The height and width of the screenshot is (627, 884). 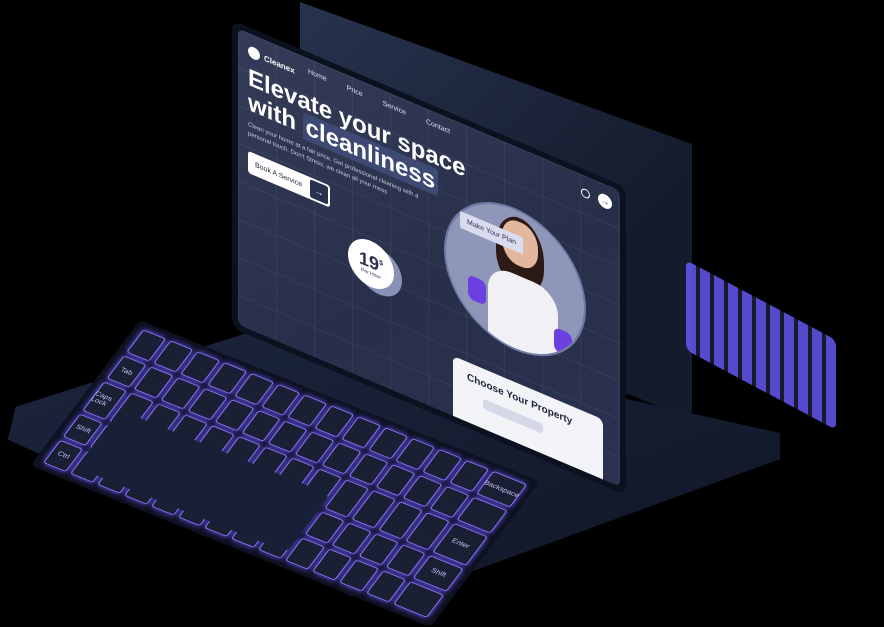 What do you see at coordinates (381, 264) in the screenshot?
I see `price-currency: $` at bounding box center [381, 264].